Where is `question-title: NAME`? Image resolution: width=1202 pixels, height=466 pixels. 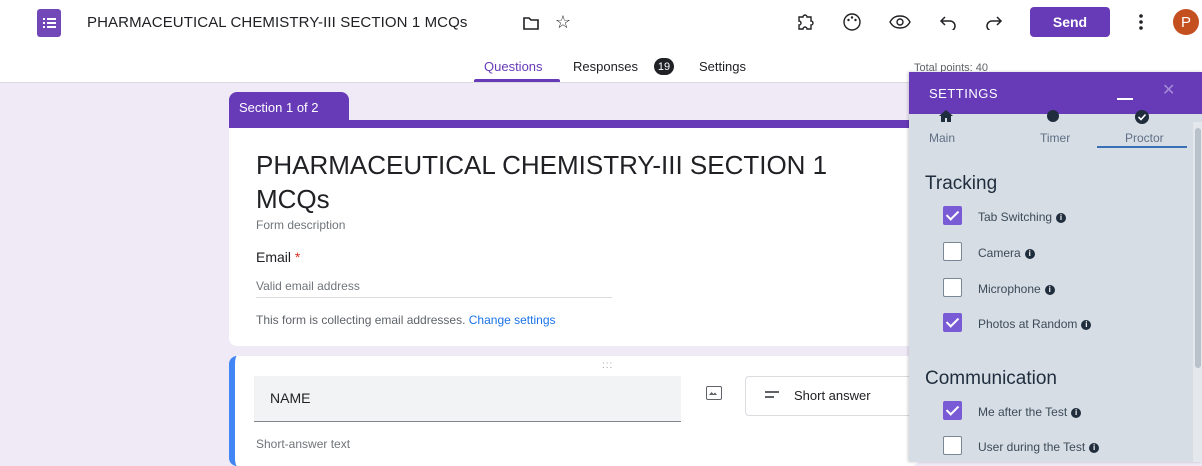 question-title: NAME is located at coordinates (290, 398).